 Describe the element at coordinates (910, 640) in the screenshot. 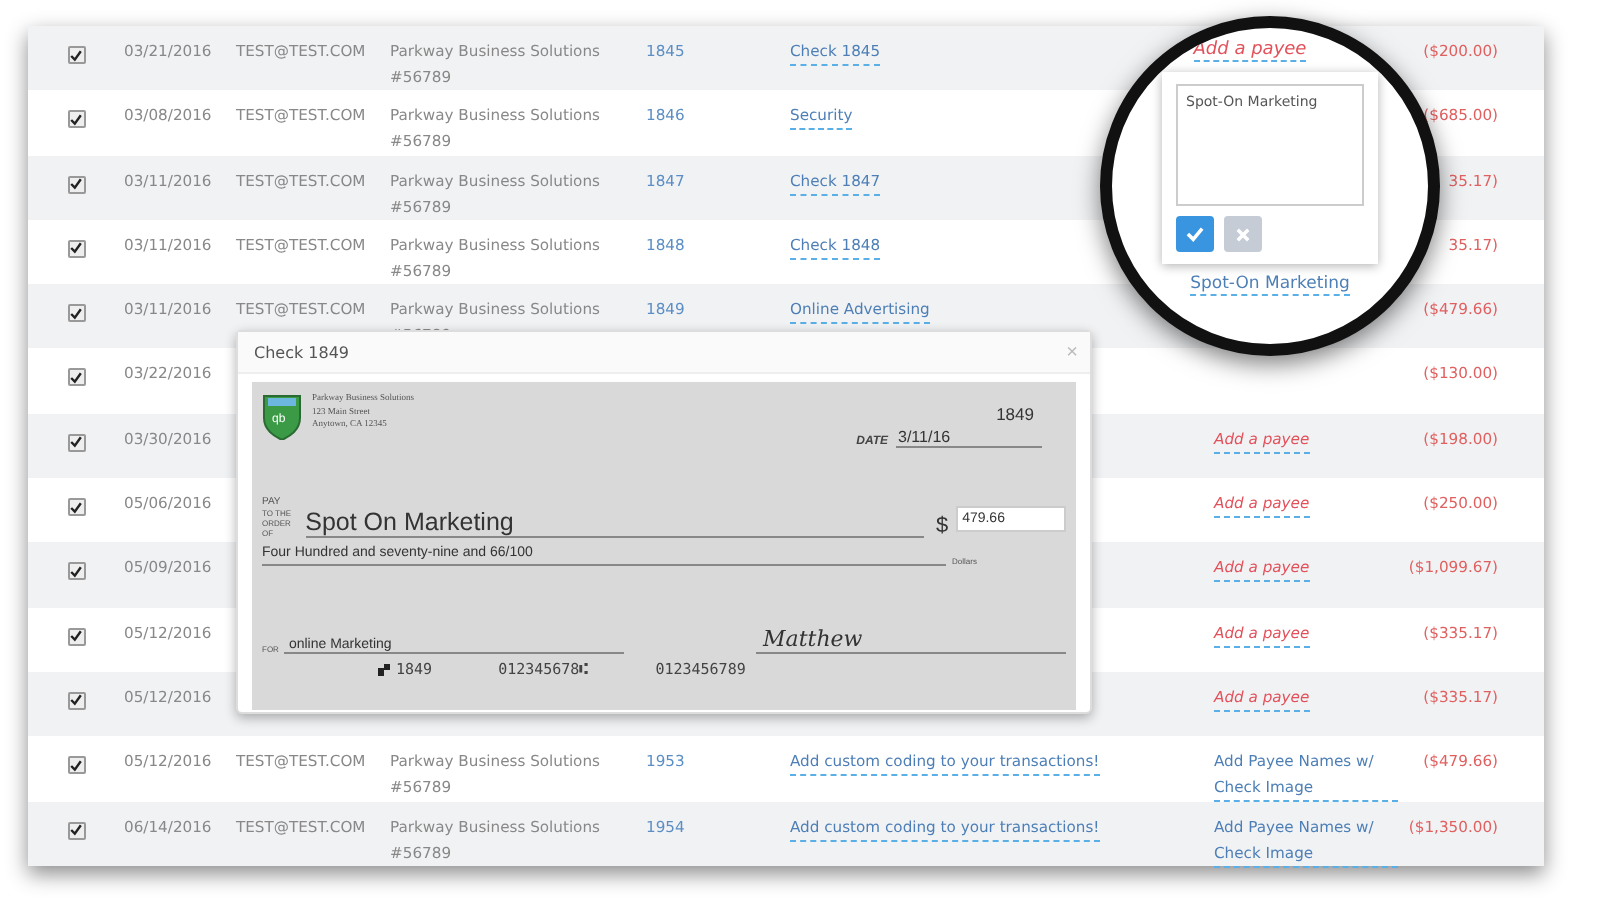

I see `signature: Matthew` at that location.